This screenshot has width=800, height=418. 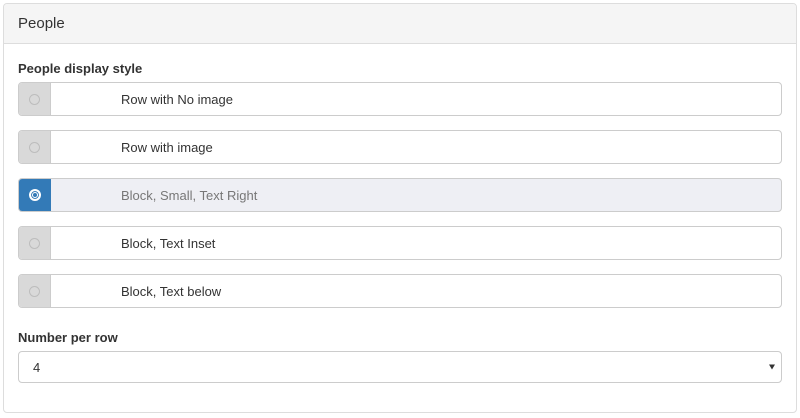 What do you see at coordinates (400, 99) in the screenshot?
I see `display-style-option-row-no-image: Row with No image` at bounding box center [400, 99].